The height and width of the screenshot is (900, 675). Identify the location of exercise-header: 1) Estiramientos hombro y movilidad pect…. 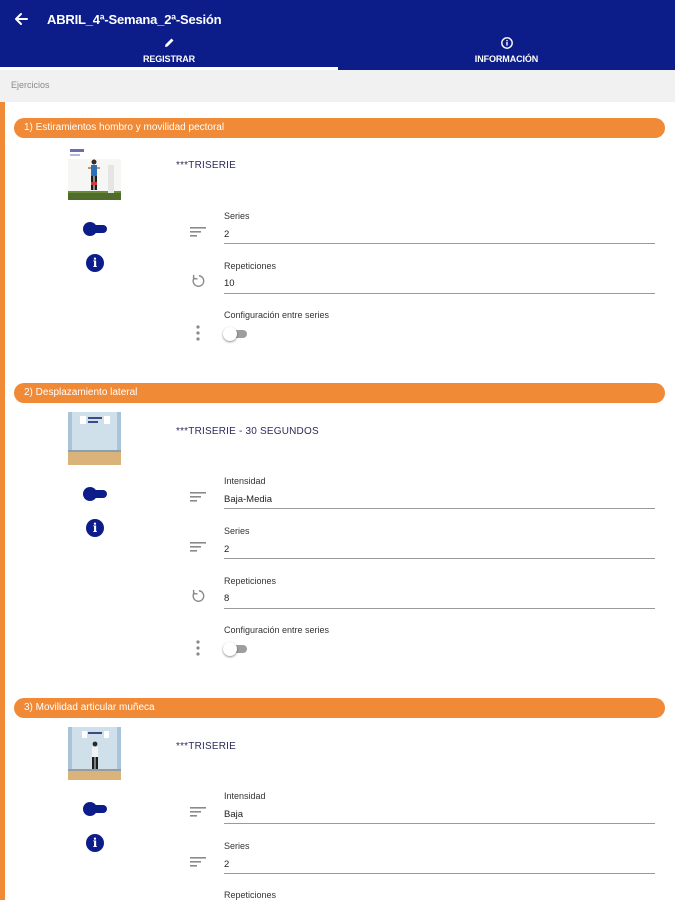
(339, 128).